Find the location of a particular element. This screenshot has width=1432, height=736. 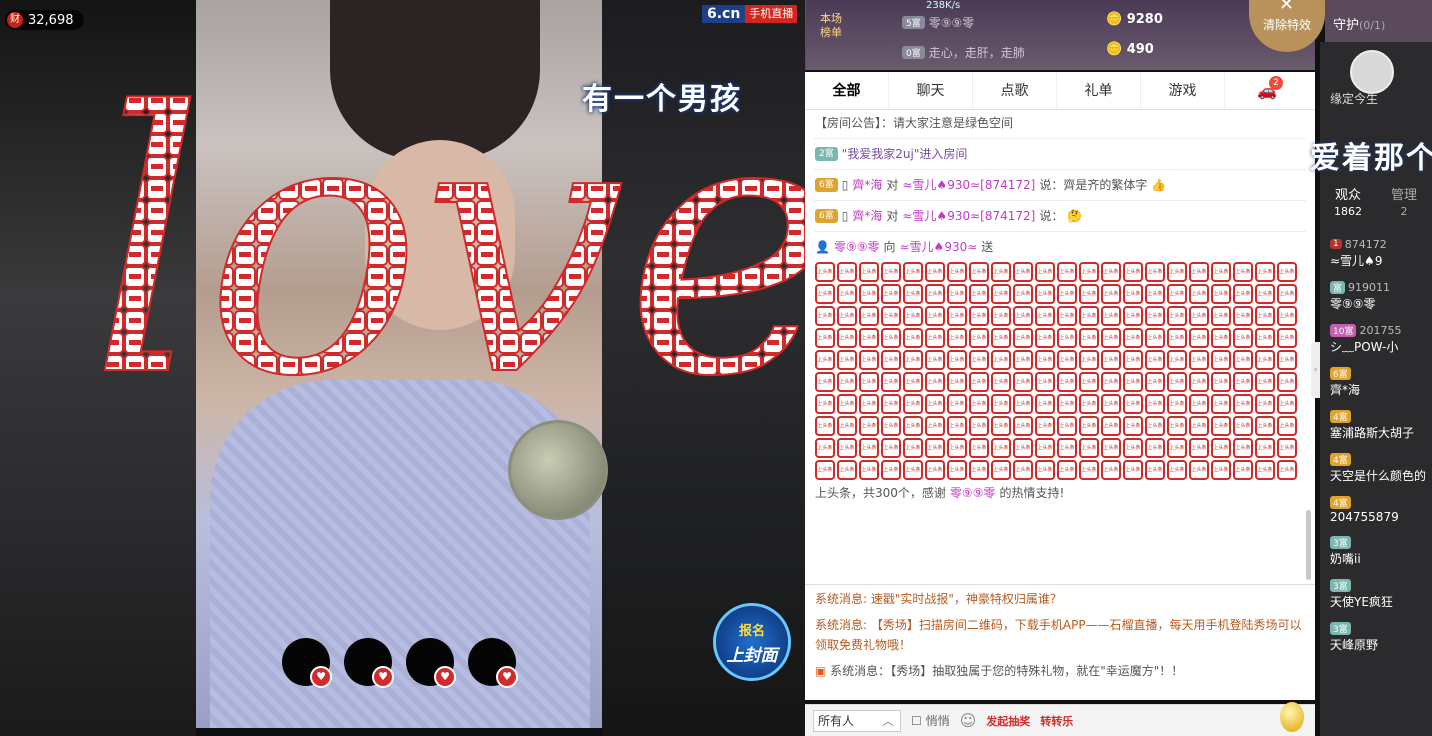

top-row-1-name: 零⑨⑨零 is located at coordinates (951, 22).